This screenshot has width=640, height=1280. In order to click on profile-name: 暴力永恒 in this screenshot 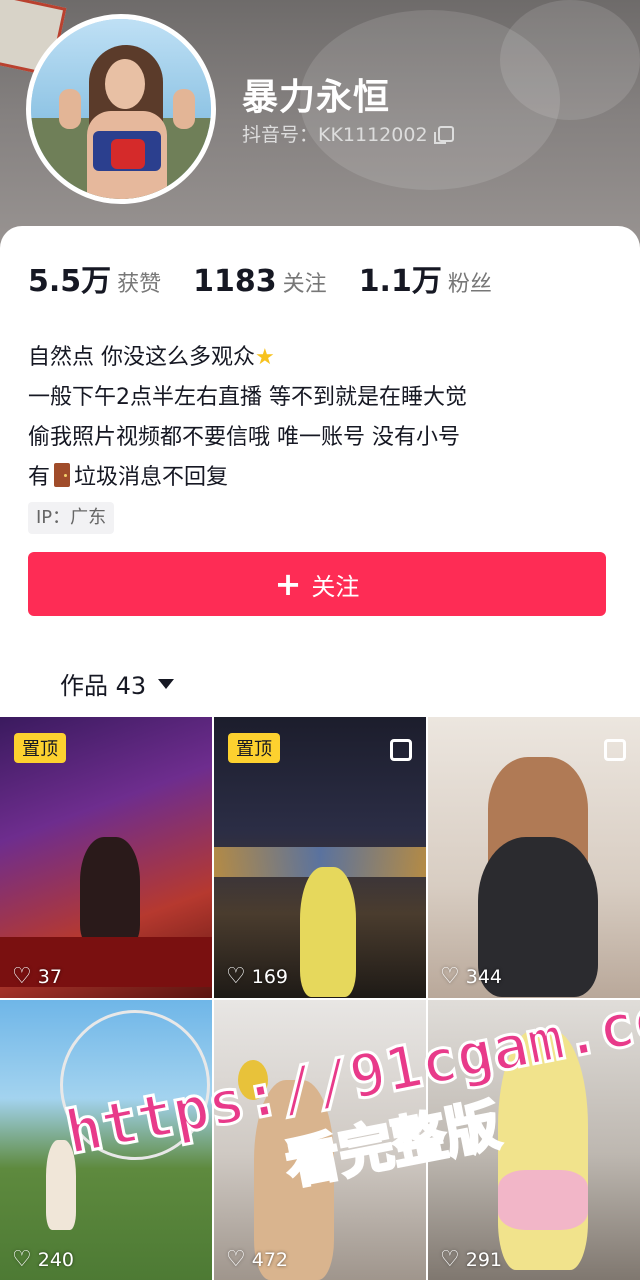, I will do `click(316, 97)`.